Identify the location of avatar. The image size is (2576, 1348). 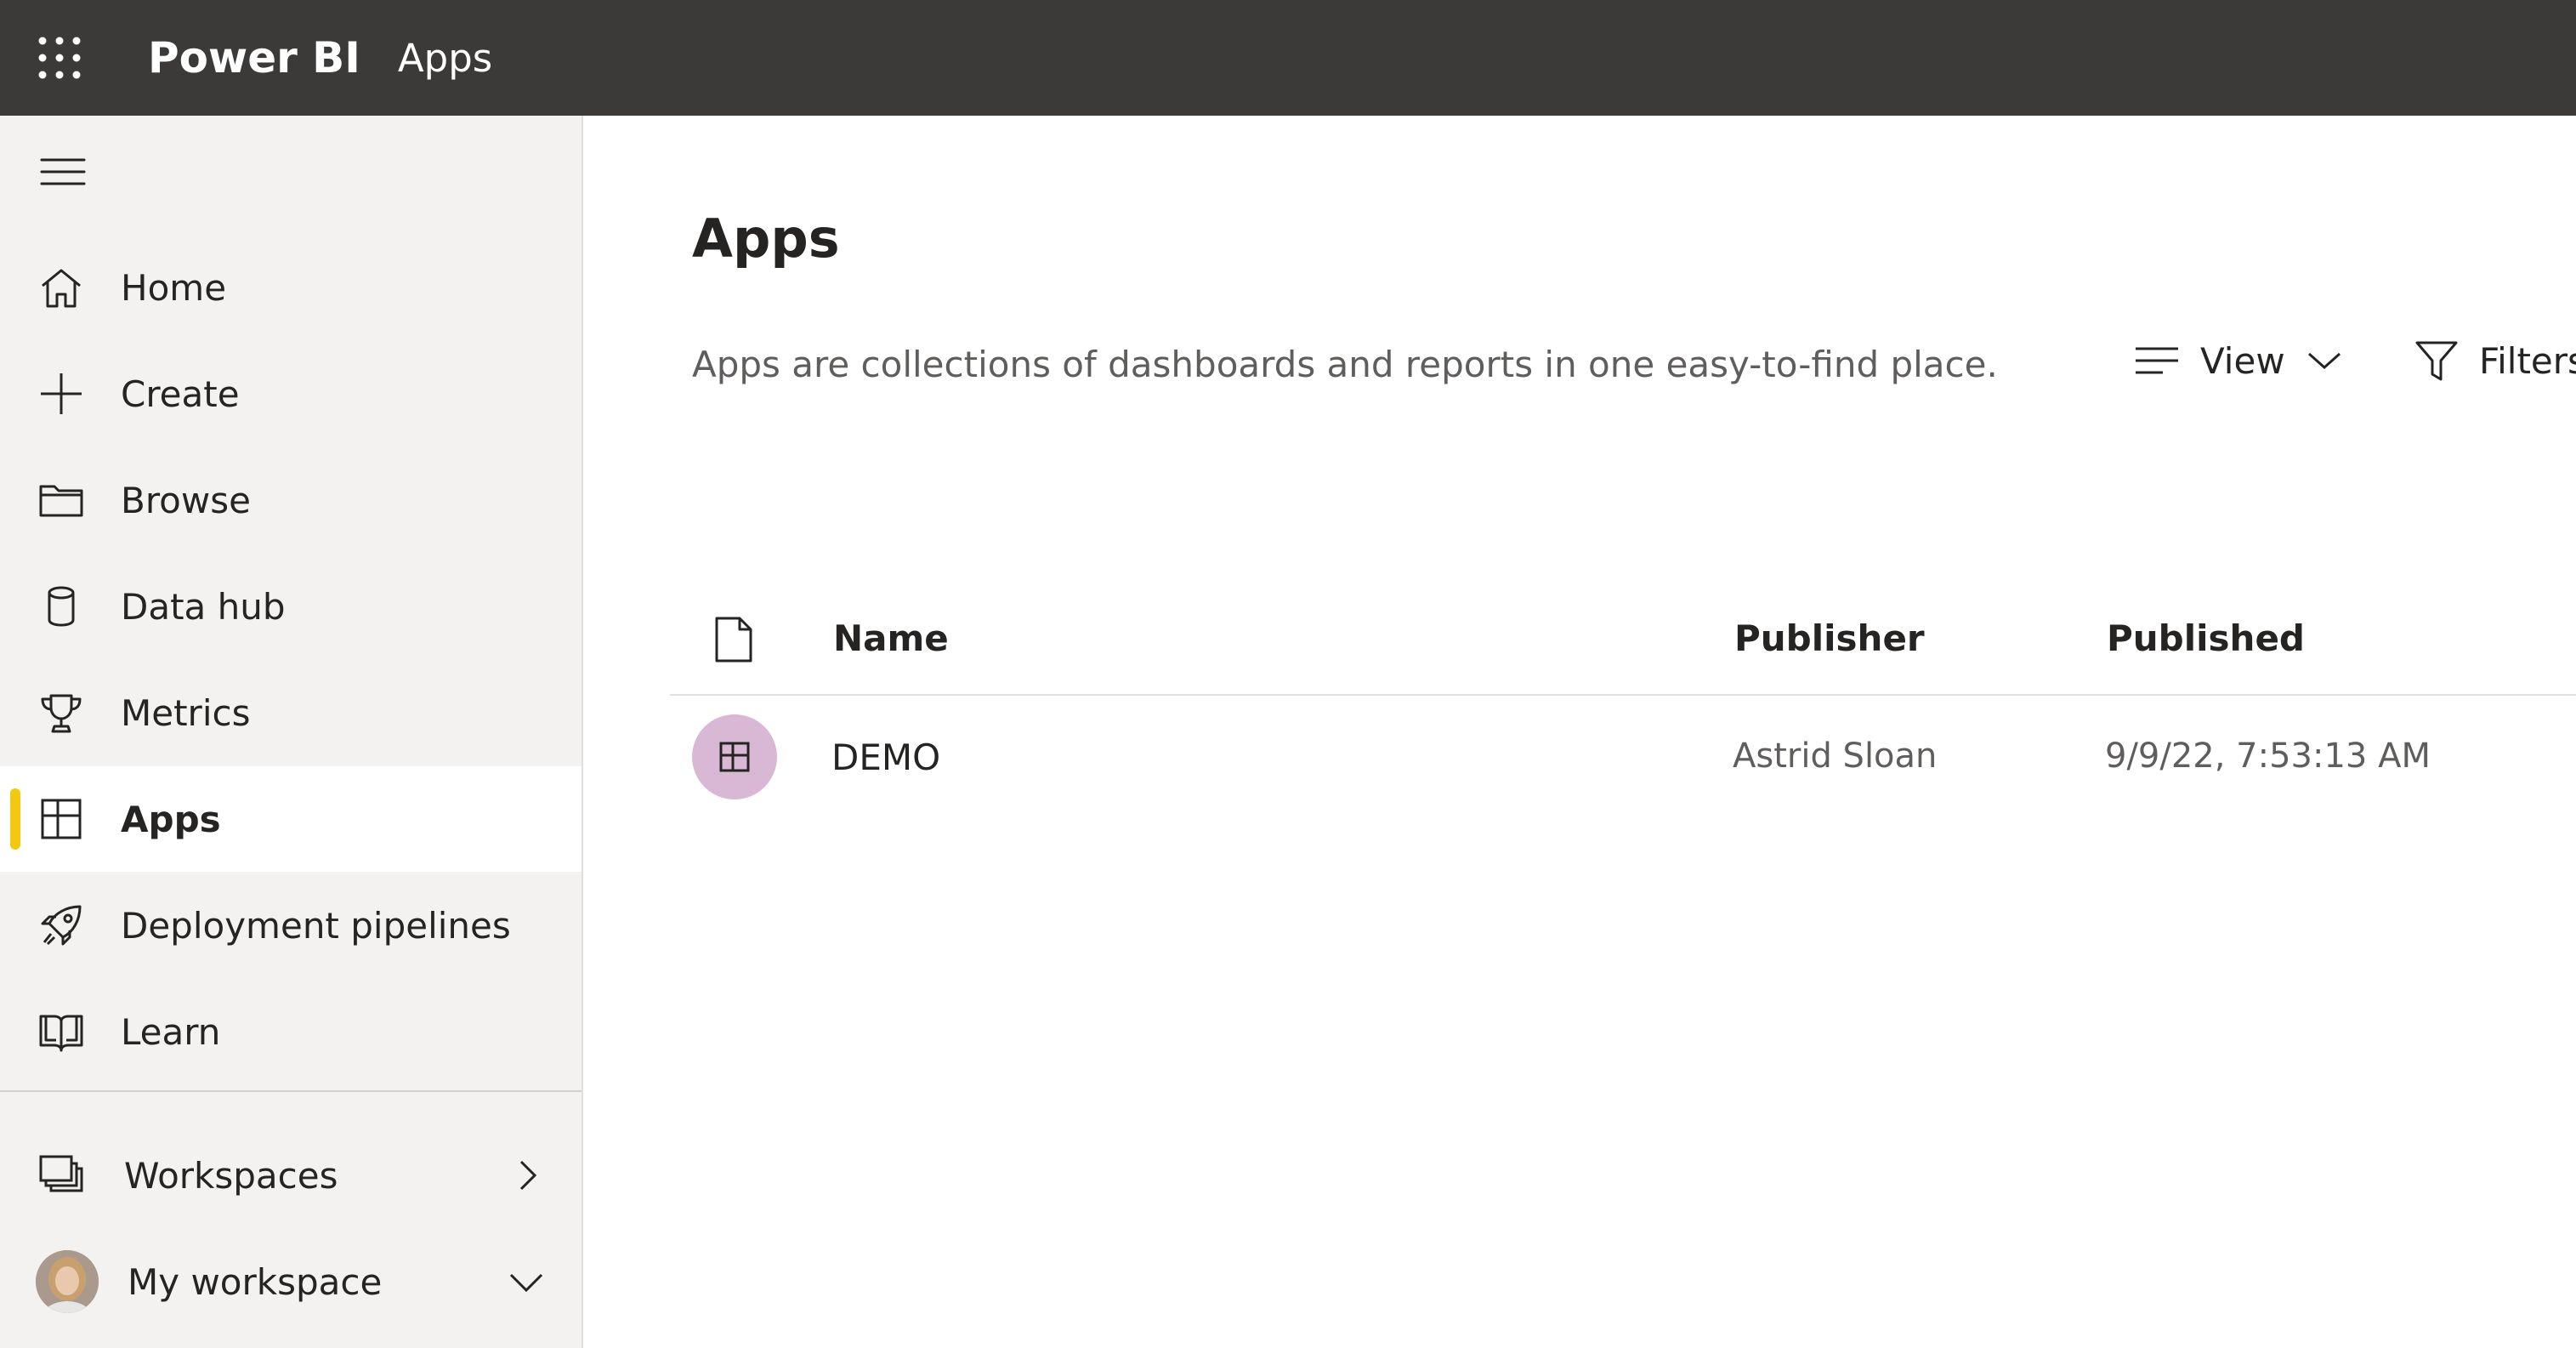
(67, 1281).